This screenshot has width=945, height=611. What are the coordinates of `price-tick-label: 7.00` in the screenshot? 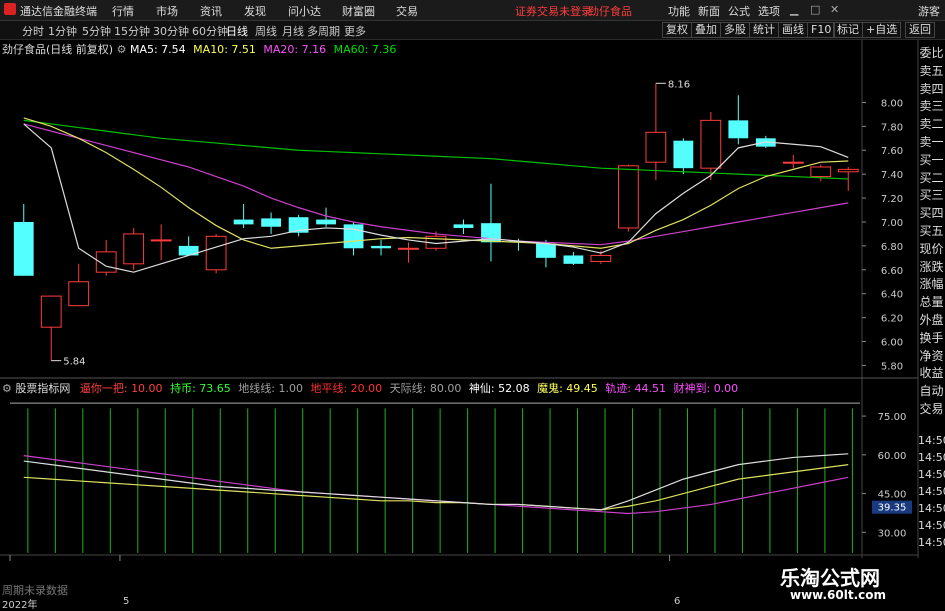 It's located at (892, 223).